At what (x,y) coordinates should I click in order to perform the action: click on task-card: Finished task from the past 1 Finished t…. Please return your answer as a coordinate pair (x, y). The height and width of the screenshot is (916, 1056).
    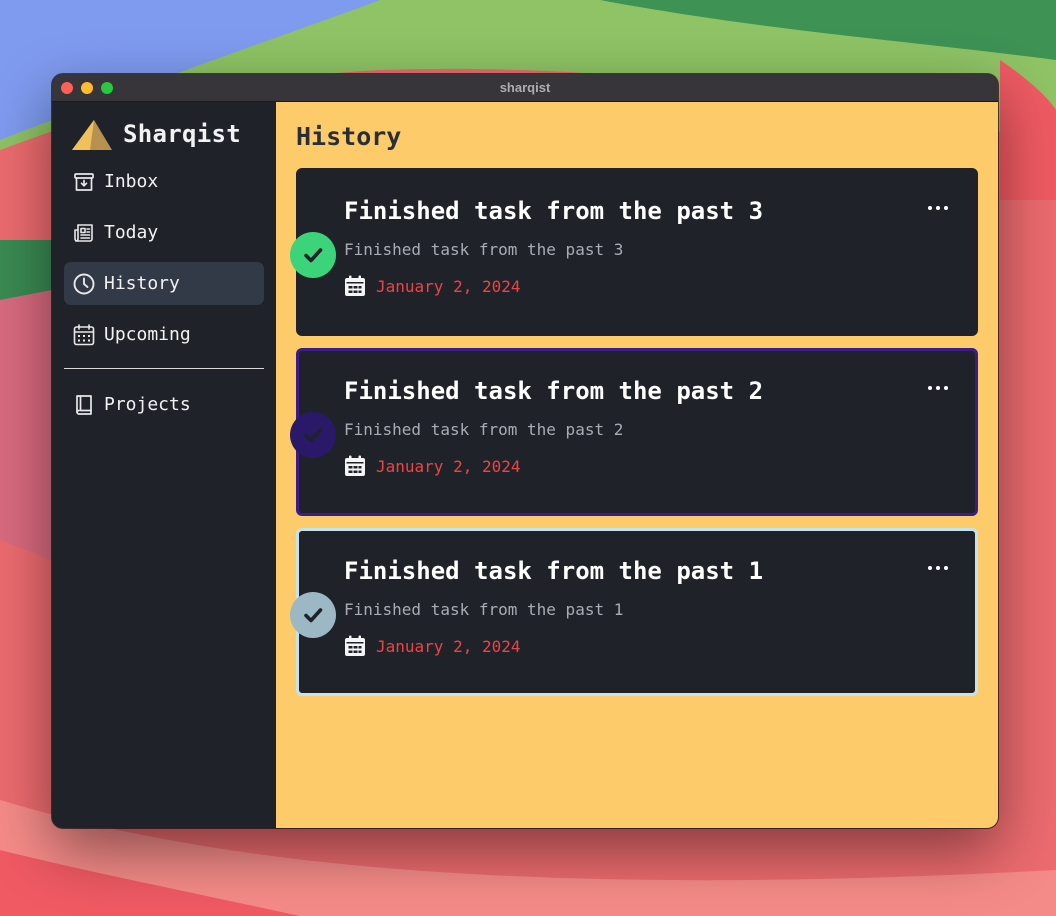
    Looking at the image, I should click on (634, 612).